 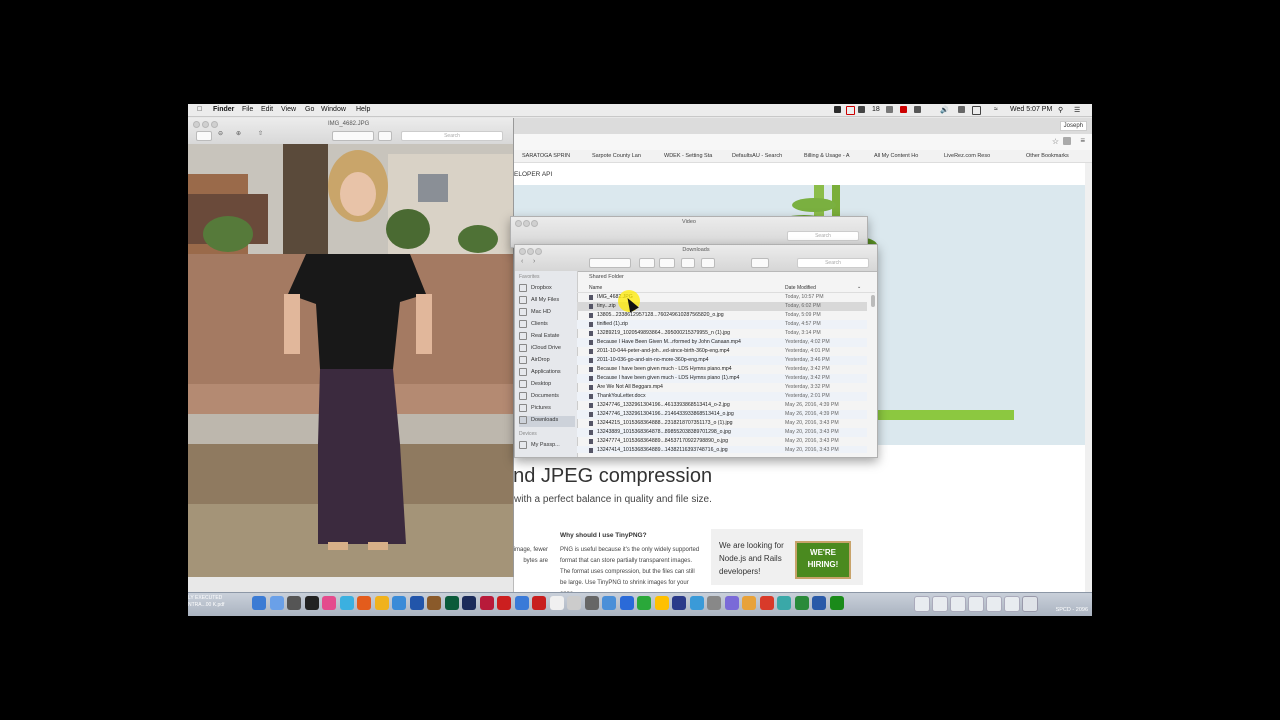 I want to click on forward-icon: ›, so click(x=534, y=261).